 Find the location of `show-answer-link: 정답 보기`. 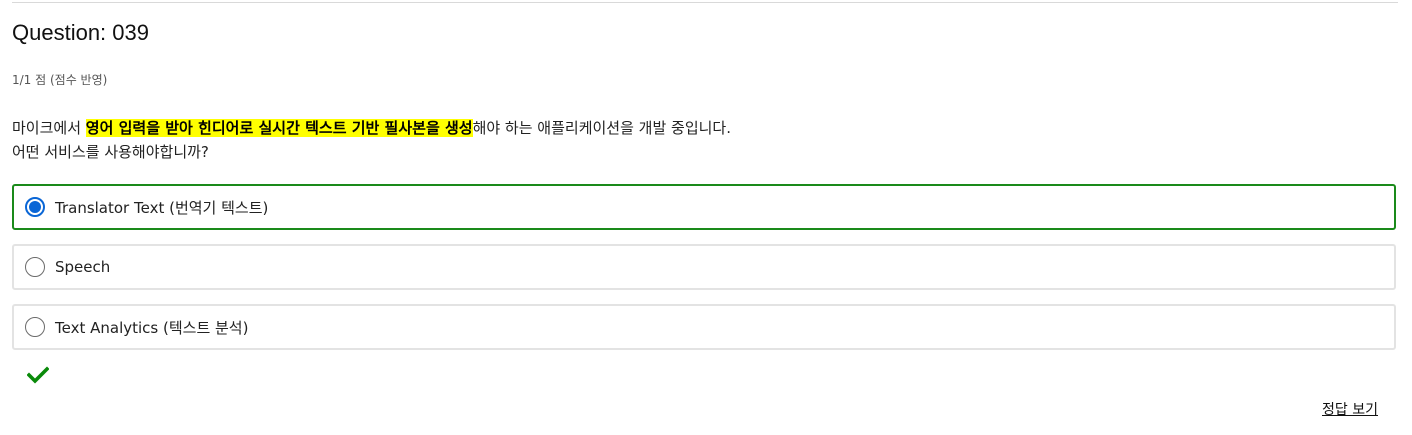

show-answer-link: 정답 보기 is located at coordinates (1350, 409).